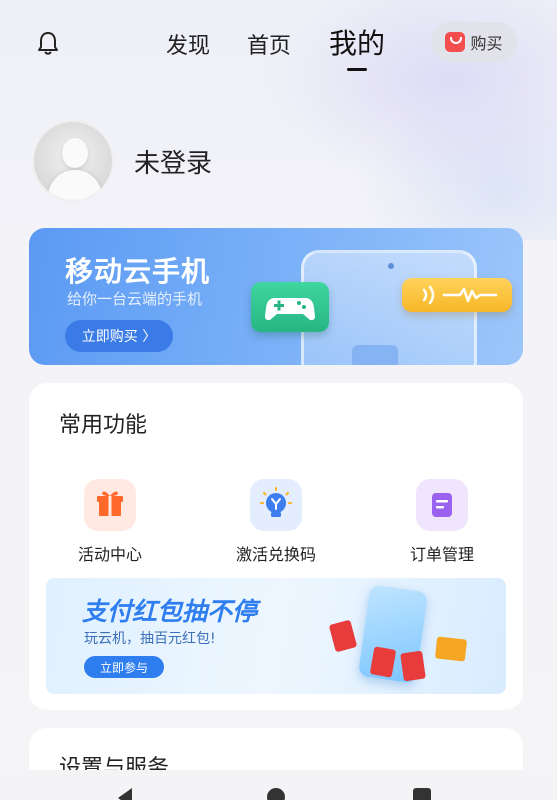 The image size is (557, 800). What do you see at coordinates (422, 794) in the screenshot?
I see `recent-apps-icon` at bounding box center [422, 794].